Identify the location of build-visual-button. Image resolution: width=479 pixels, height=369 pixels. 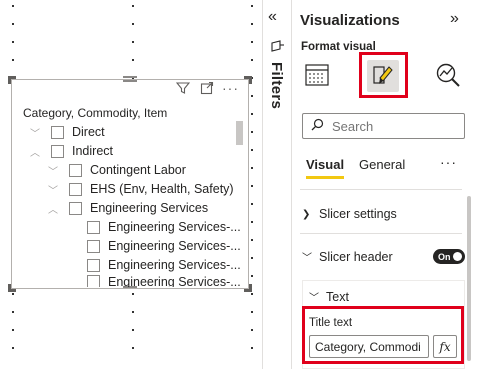
(317, 75).